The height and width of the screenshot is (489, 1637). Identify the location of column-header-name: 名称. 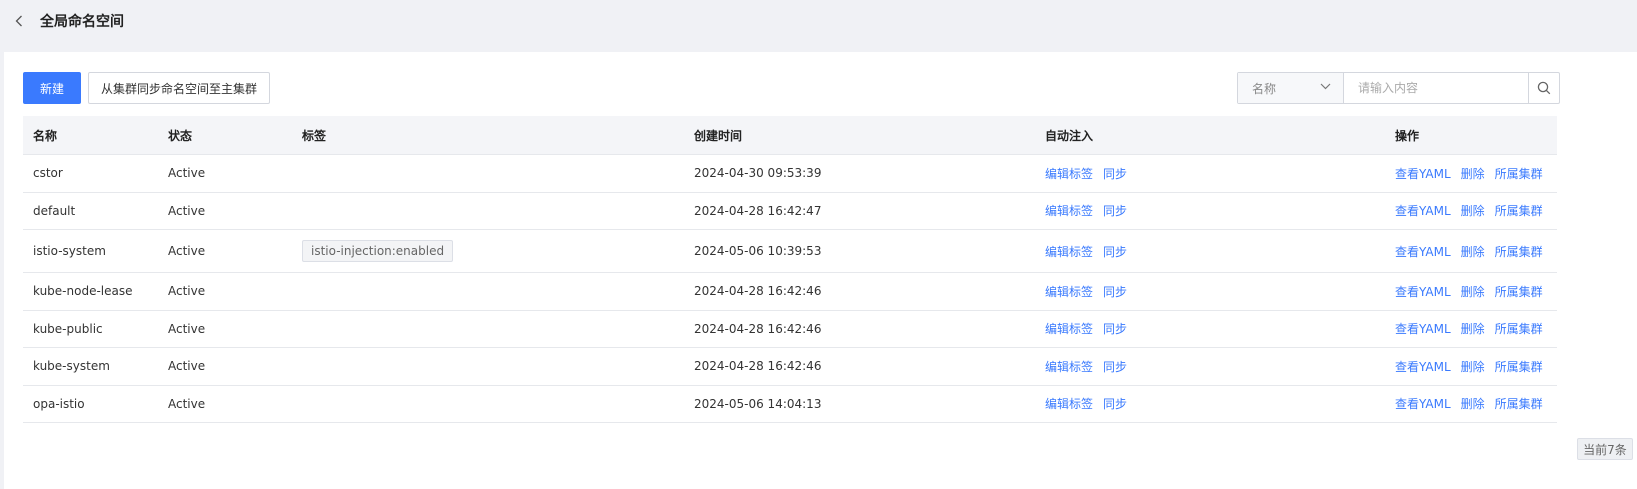
(45, 135).